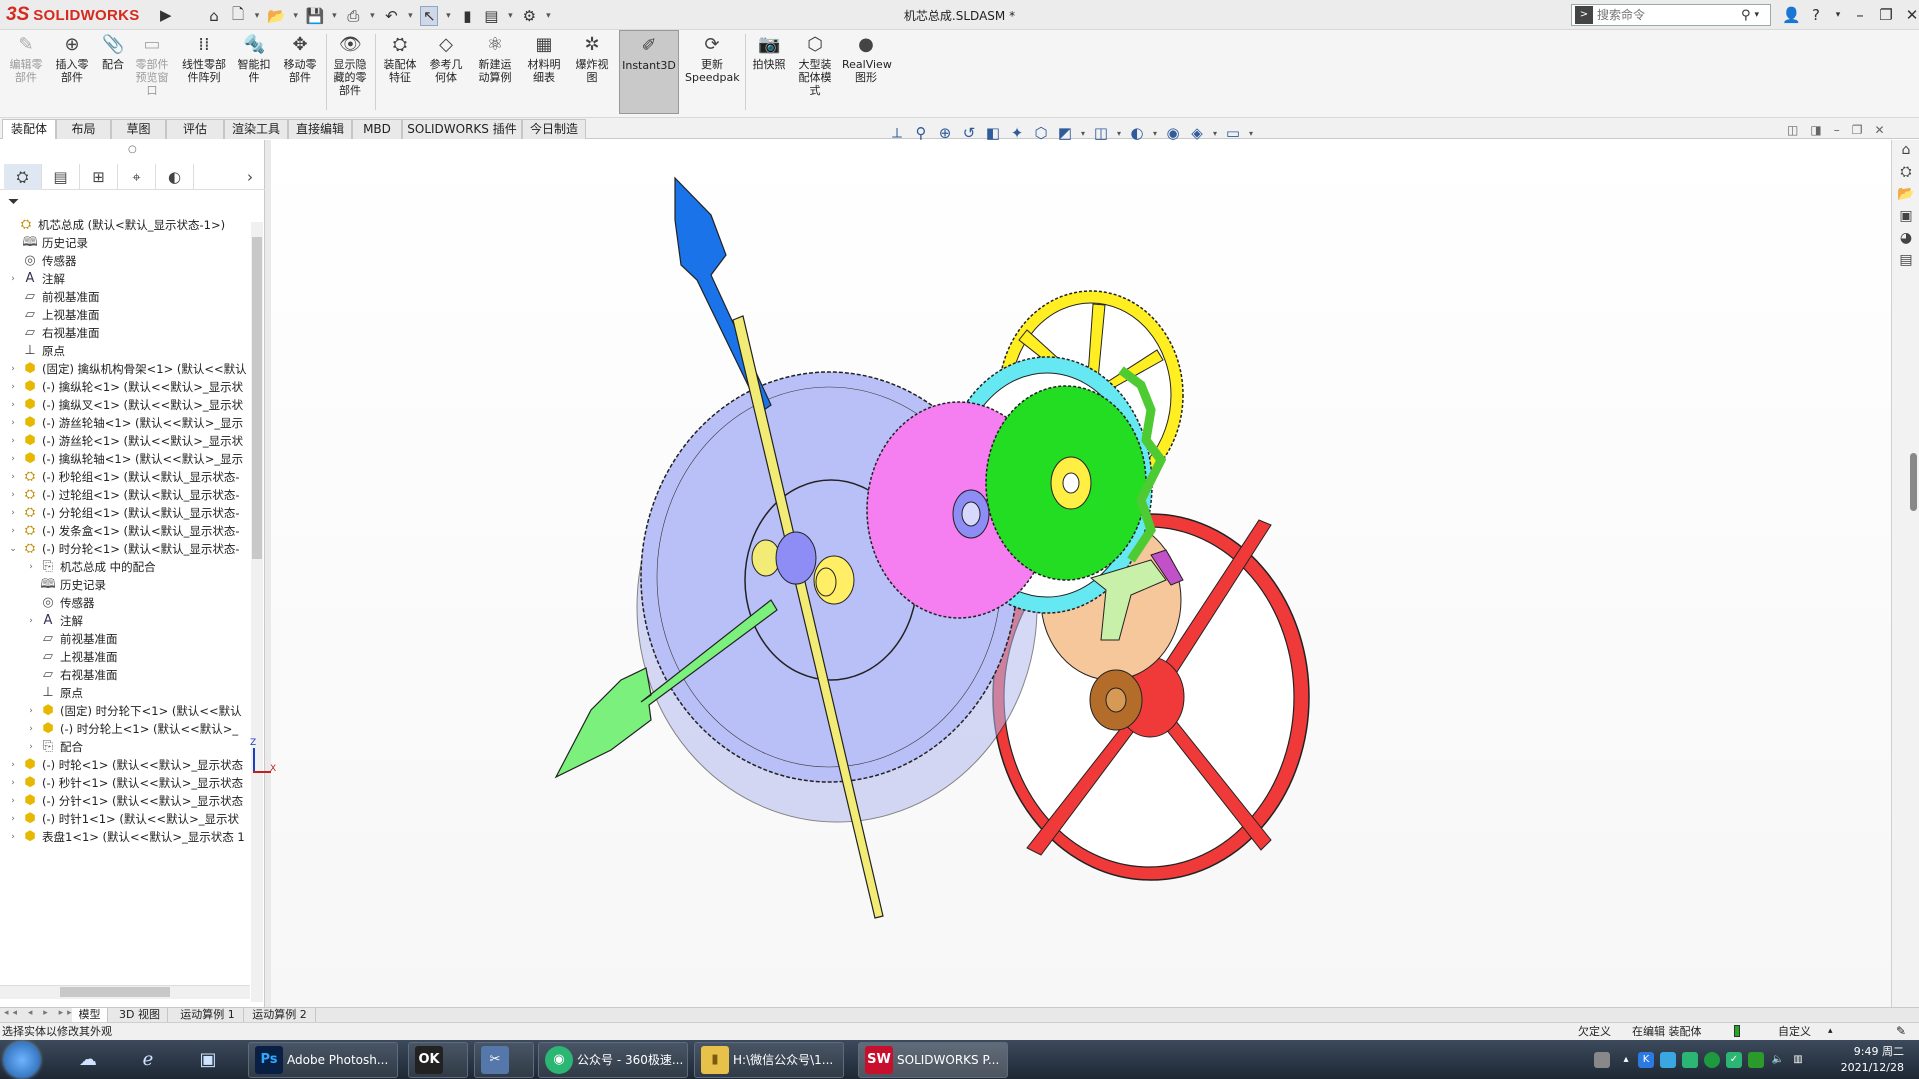  Describe the element at coordinates (554, 129) in the screenshot. I see `tab-make-today: 今日制造` at that location.